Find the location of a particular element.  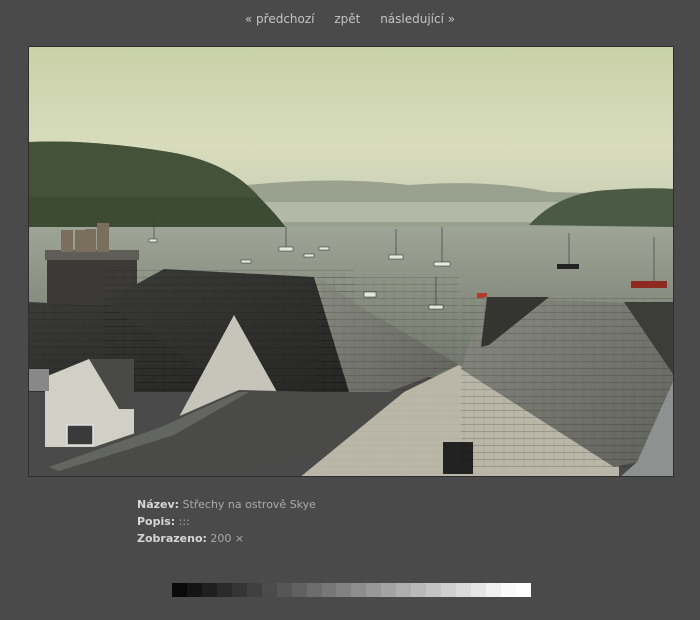

back-link: zpět is located at coordinates (347, 19).